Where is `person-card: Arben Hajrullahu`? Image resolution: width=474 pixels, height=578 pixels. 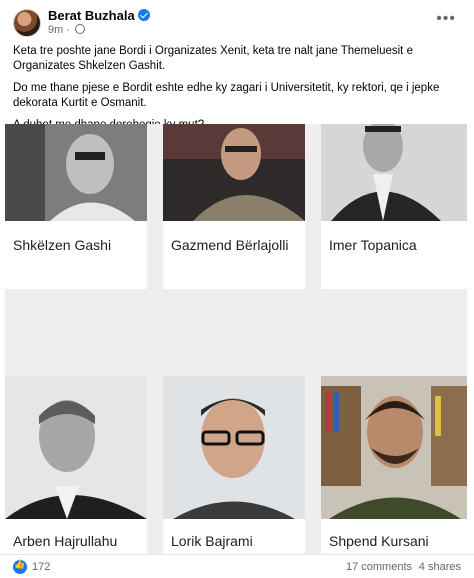
person-card: Arben Hajrullahu is located at coordinates (76, 465).